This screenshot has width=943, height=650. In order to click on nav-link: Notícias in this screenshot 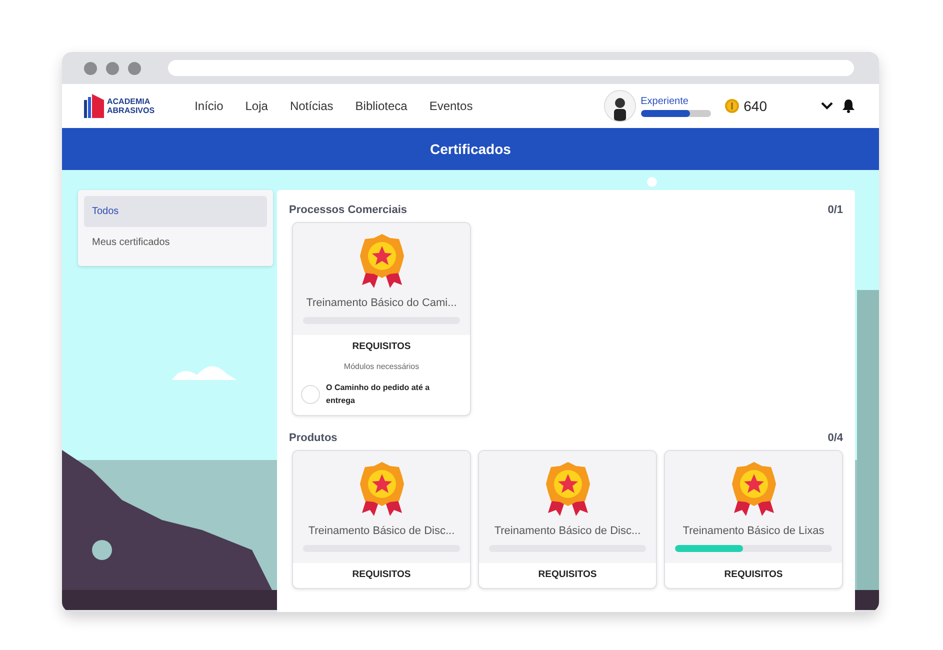, I will do `click(312, 106)`.